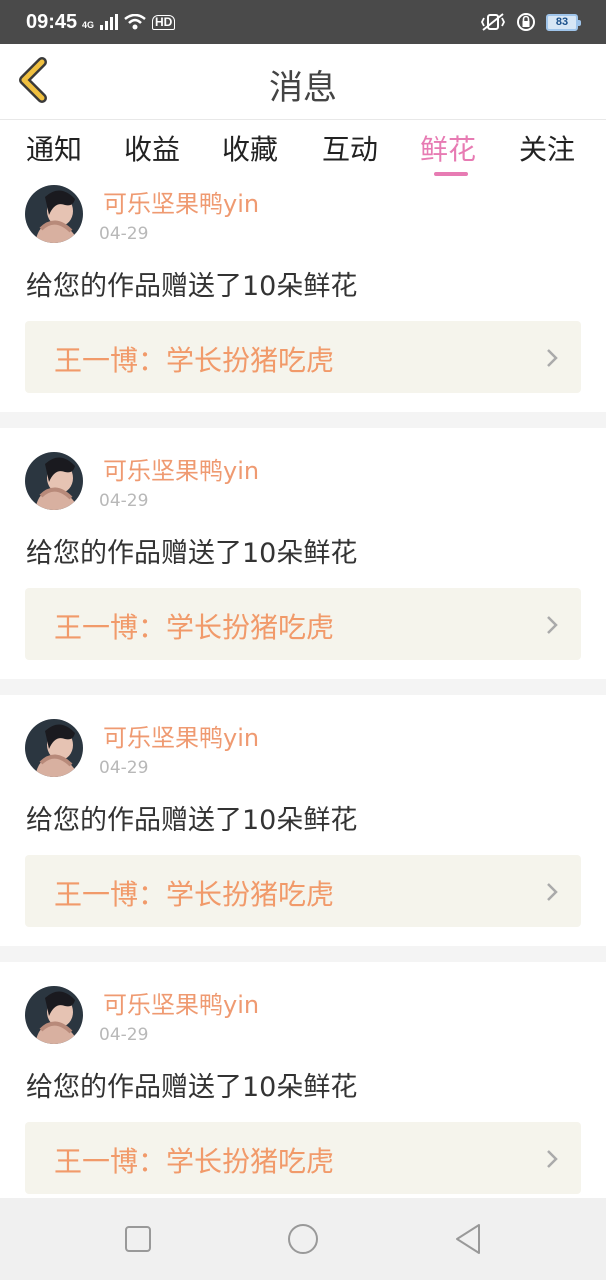  Describe the element at coordinates (88, 25) in the screenshot. I see `network-4g-icon: 4G` at that location.